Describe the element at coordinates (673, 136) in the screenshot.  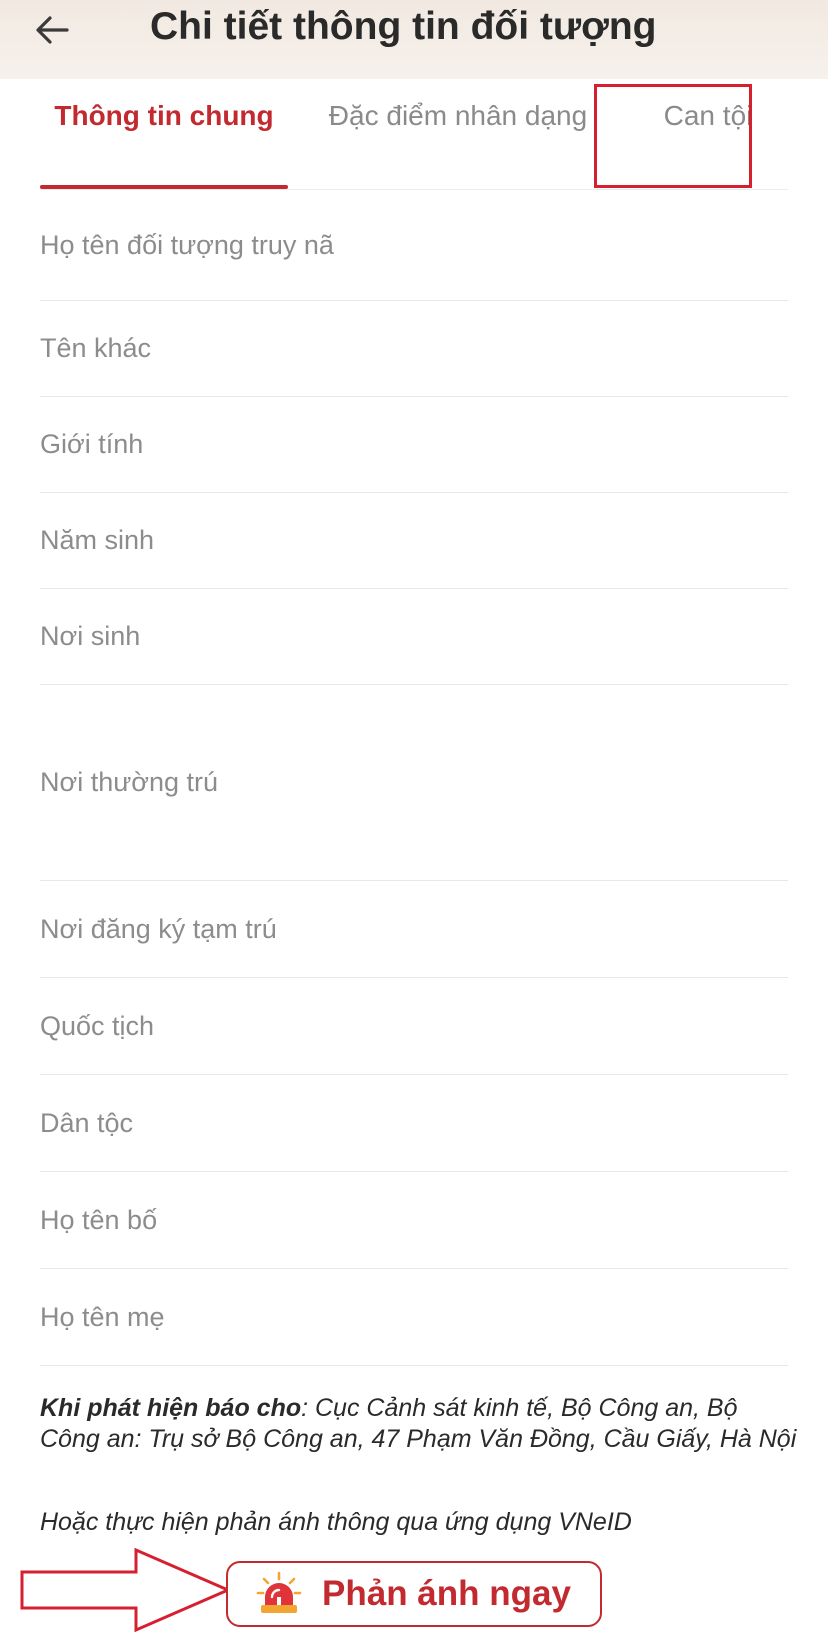
I see `annotation-highlight-box` at that location.